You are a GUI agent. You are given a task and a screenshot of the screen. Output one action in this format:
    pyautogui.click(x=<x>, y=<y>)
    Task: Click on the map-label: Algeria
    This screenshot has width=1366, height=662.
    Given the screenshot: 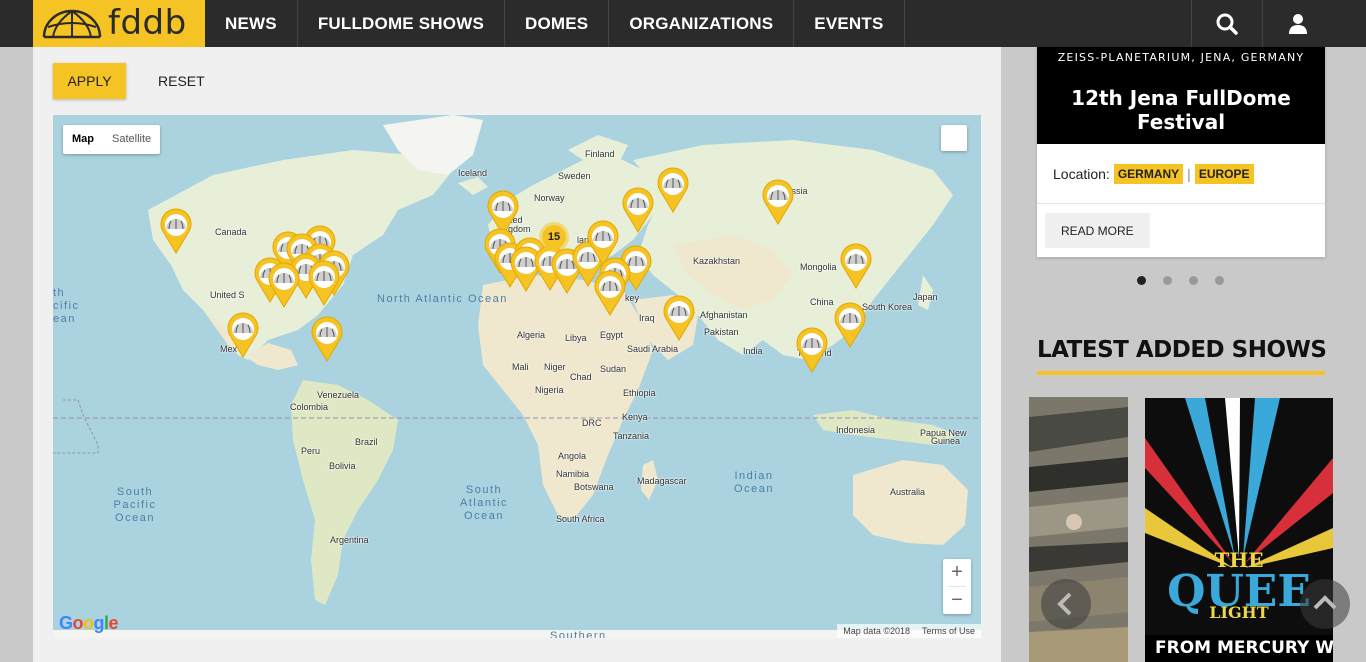 What is the action you would take?
    pyautogui.click(x=531, y=335)
    